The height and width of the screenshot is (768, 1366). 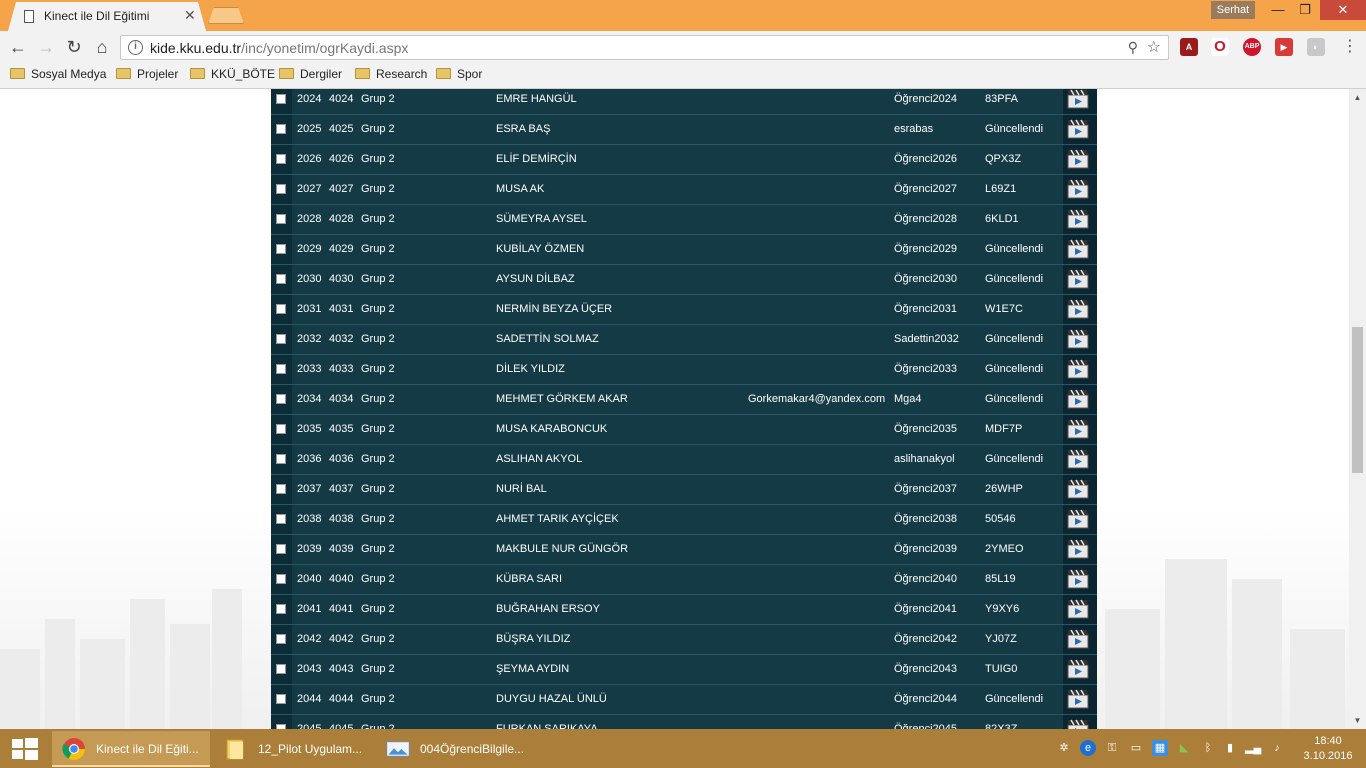 I want to click on bookmark-folder: Projeler, so click(x=147, y=76).